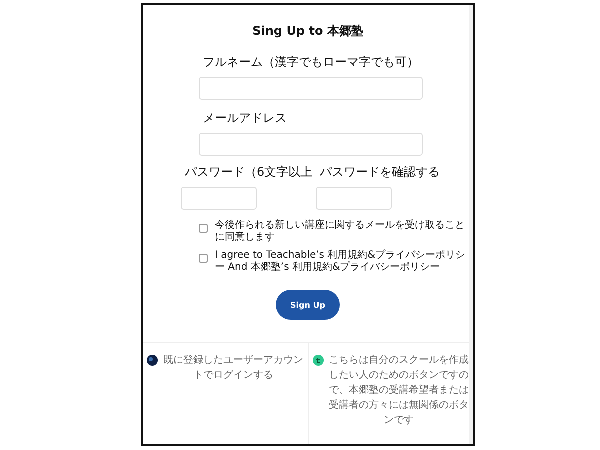 Image resolution: width=600 pixels, height=450 pixels. Describe the element at coordinates (340, 232) in the screenshot. I see `agreement-text: 今後作られる新しい講座に関するメールを受け取ることに同意します` at that location.